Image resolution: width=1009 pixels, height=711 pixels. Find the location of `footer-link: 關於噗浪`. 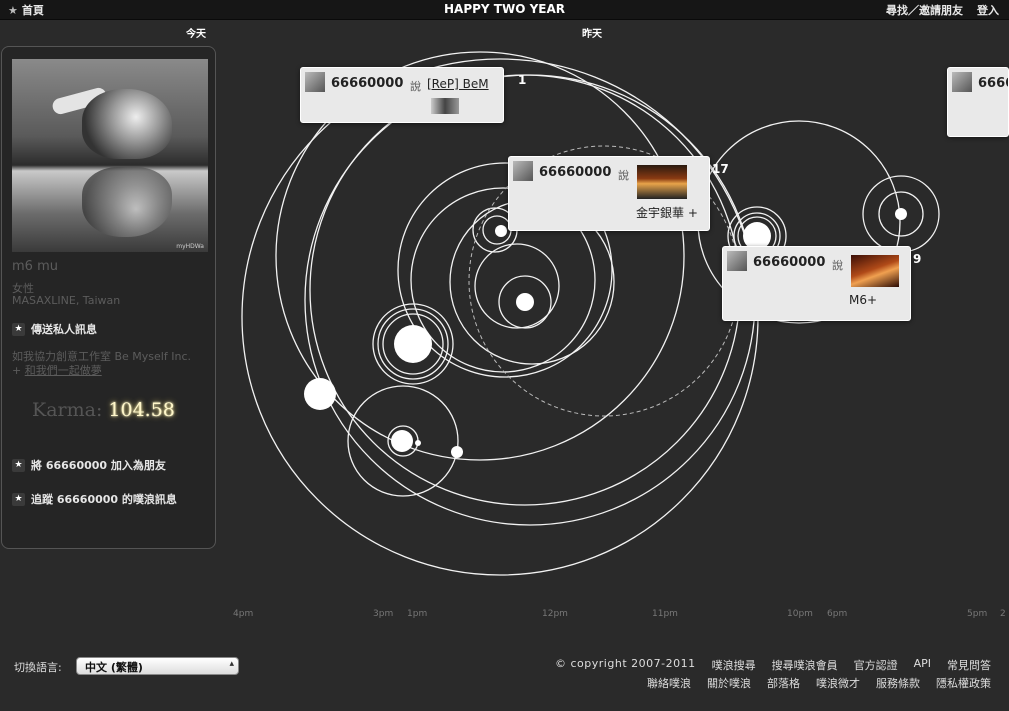

footer-link: 關於噗浪 is located at coordinates (729, 683).